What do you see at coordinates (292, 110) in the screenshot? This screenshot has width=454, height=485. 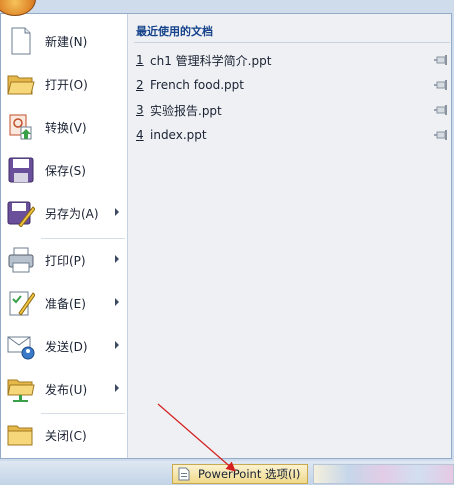 I see `recent-document-item: 3 实验报告.ppt` at bounding box center [292, 110].